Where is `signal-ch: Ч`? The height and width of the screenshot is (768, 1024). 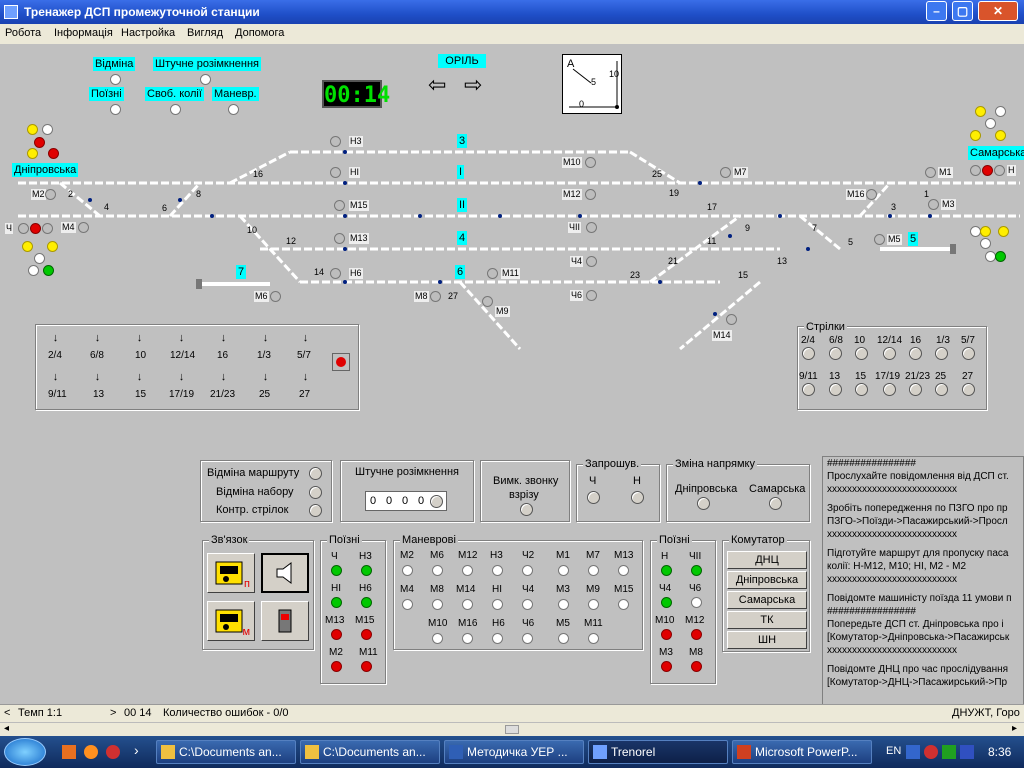 signal-ch: Ч is located at coordinates (9, 228).